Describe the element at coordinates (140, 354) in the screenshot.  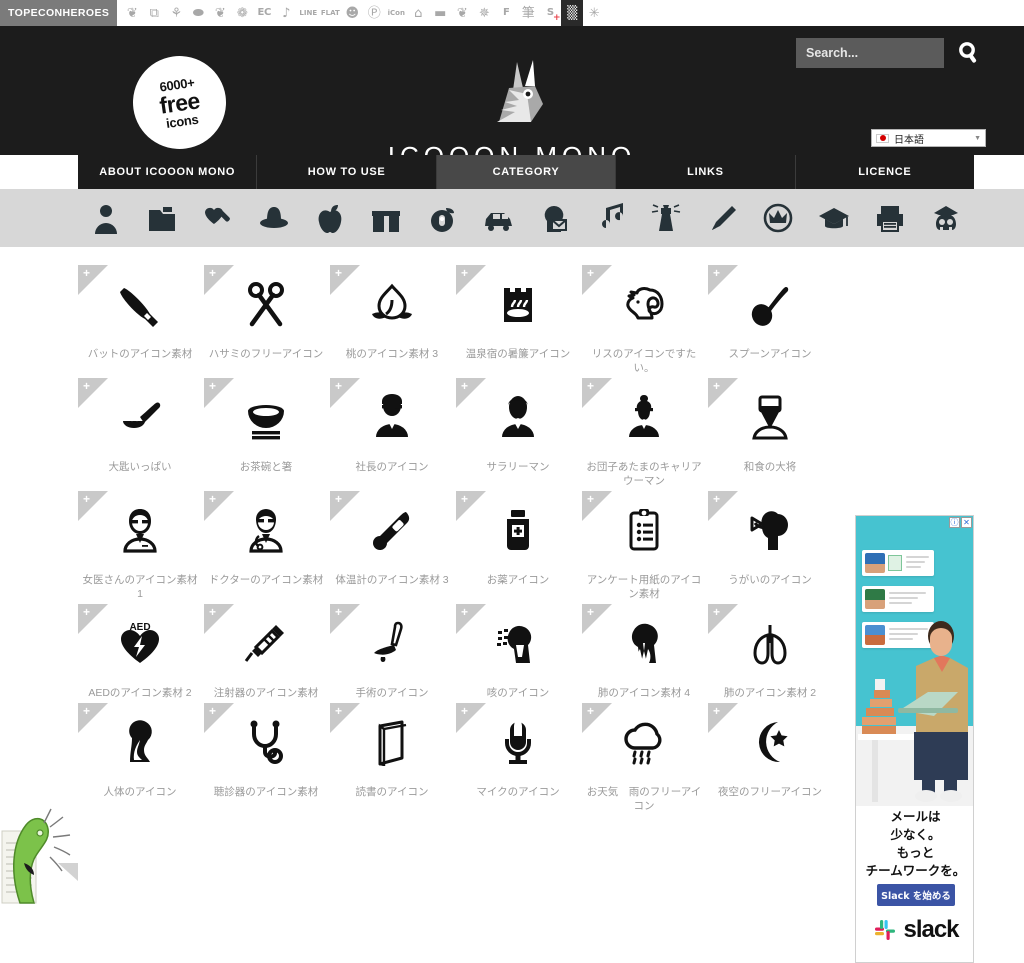
I see `icon-caption: バットのアイコン素材` at that location.